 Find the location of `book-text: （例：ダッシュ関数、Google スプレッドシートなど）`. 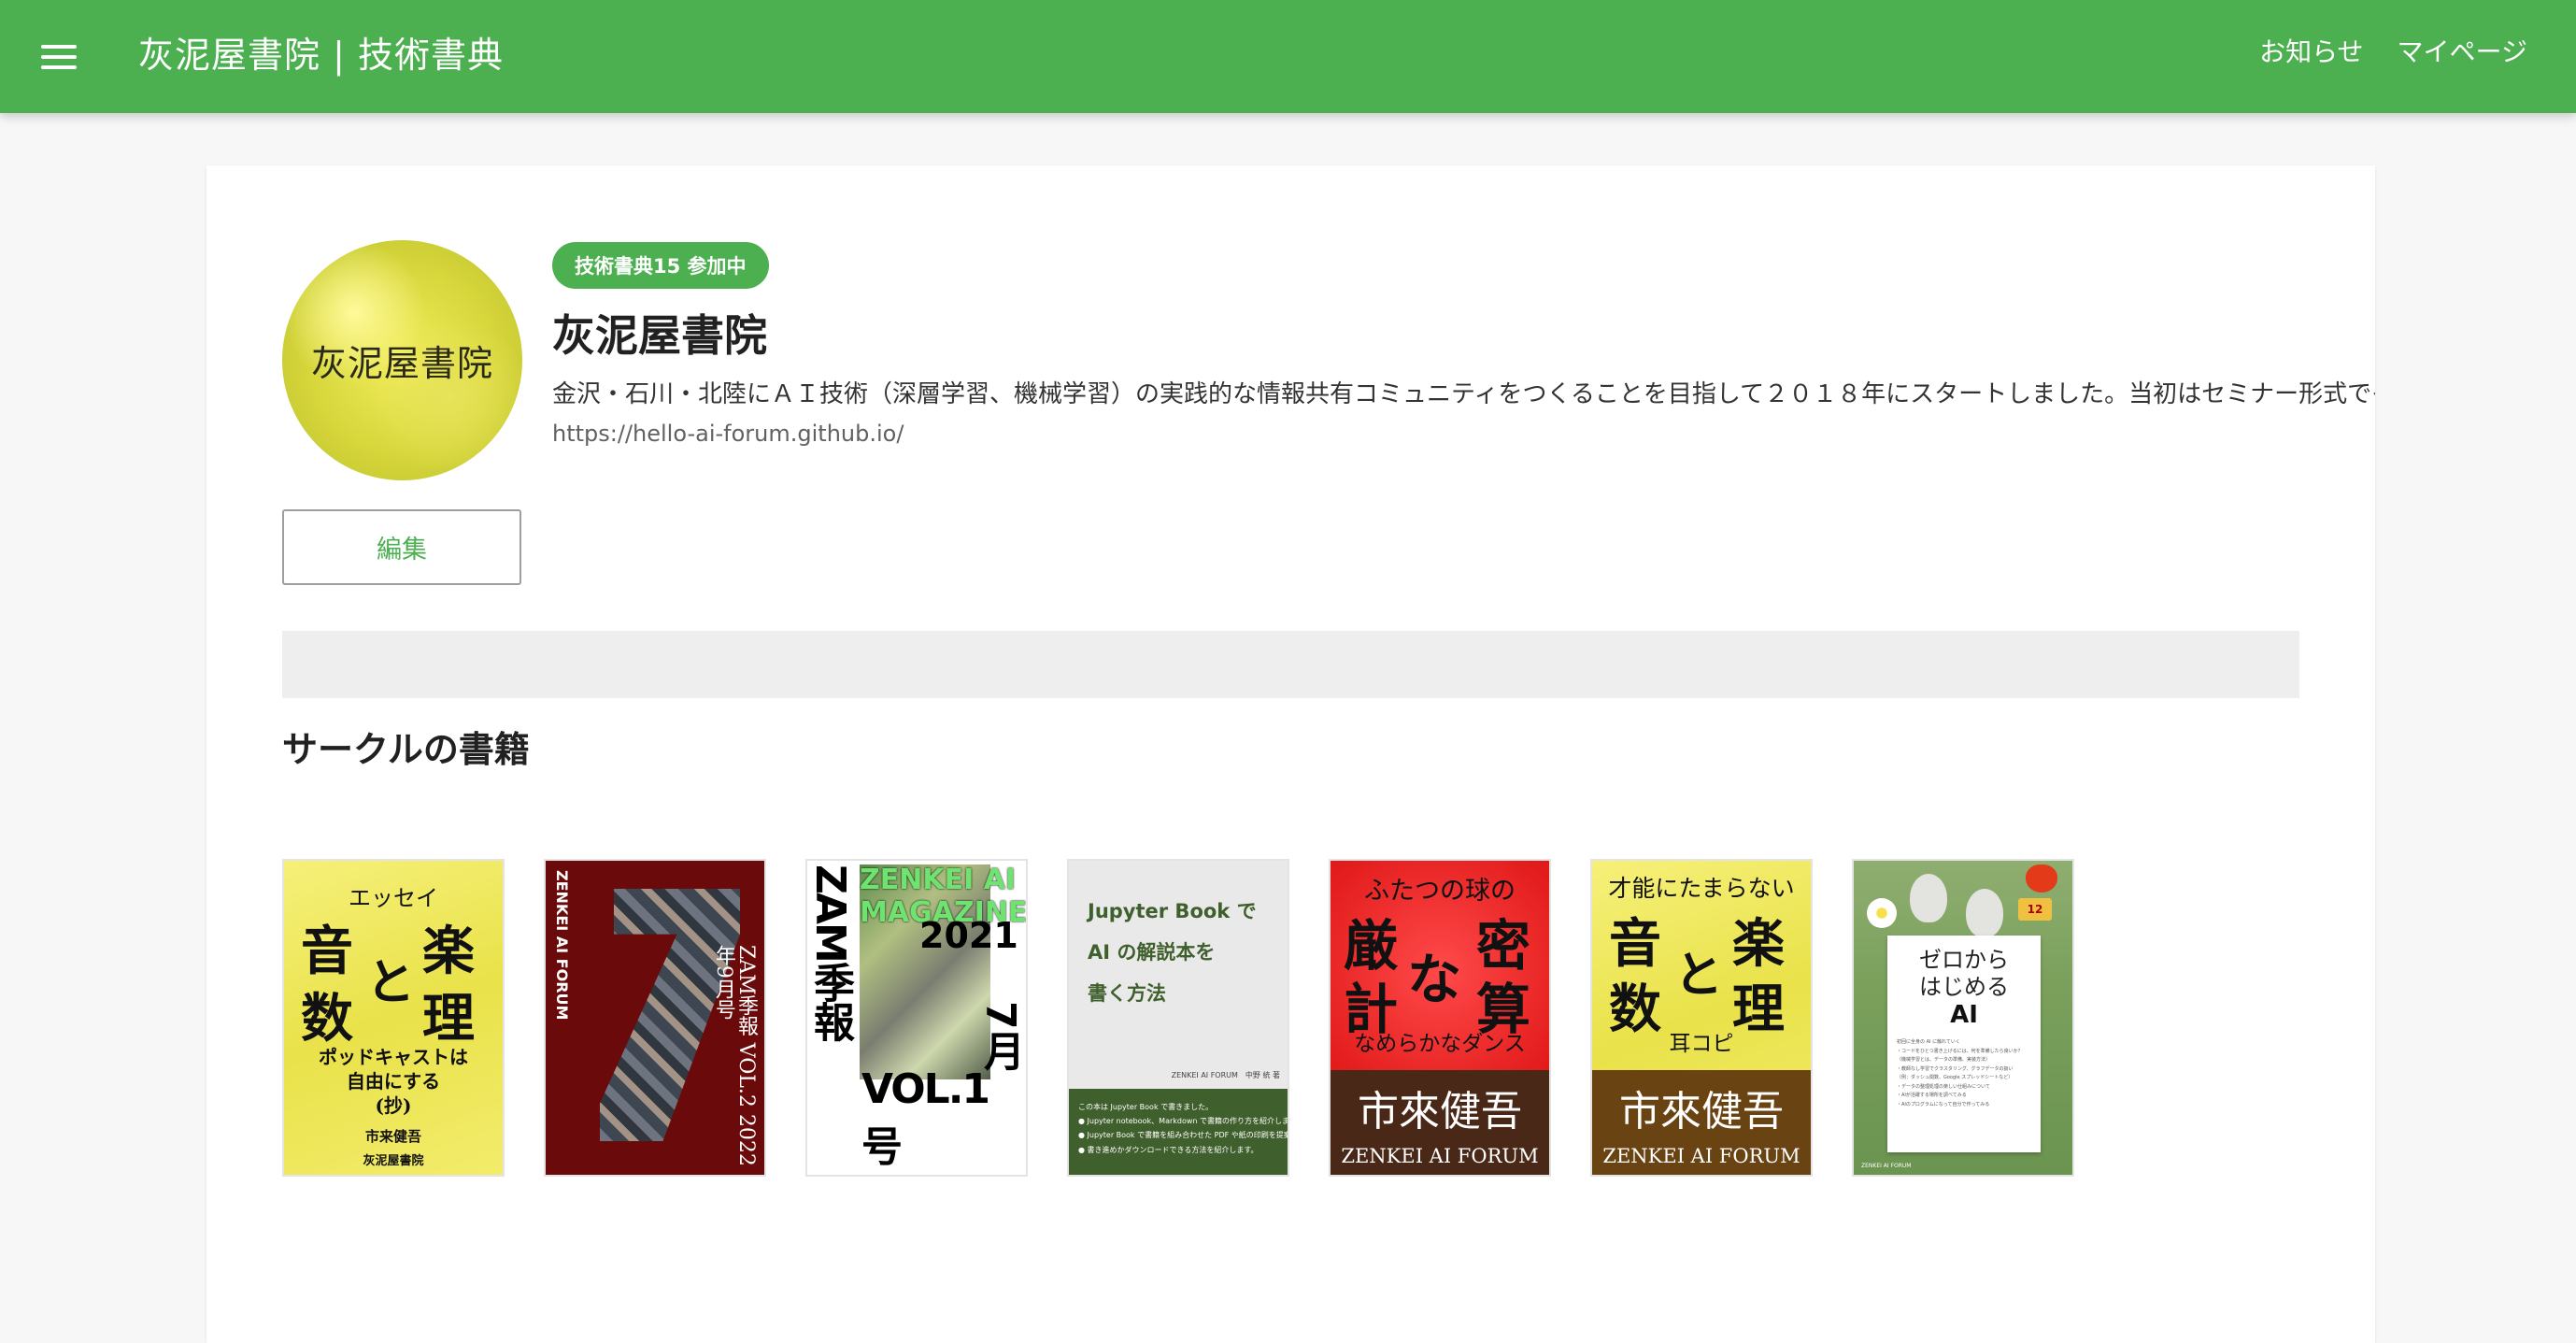

book-text: （例：ダッシュ関数、Google スプレッドシートなど） is located at coordinates (1956, 1077).